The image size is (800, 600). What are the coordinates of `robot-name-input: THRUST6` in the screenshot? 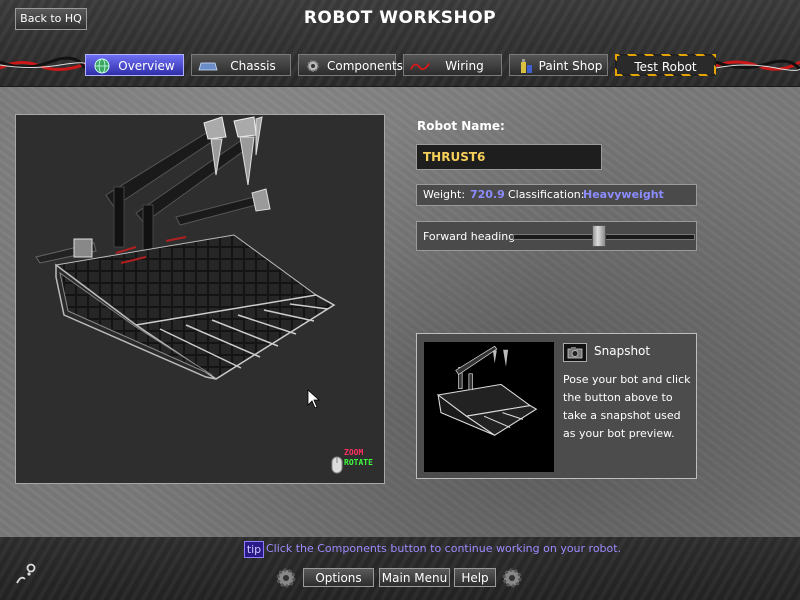 It's located at (509, 157).